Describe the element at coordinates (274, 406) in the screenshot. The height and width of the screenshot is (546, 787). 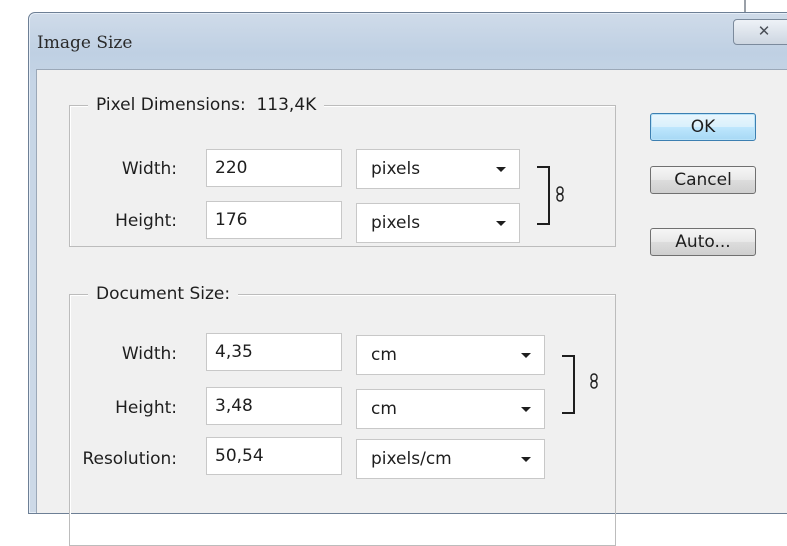
I see `doc-height-input: 3,48` at that location.